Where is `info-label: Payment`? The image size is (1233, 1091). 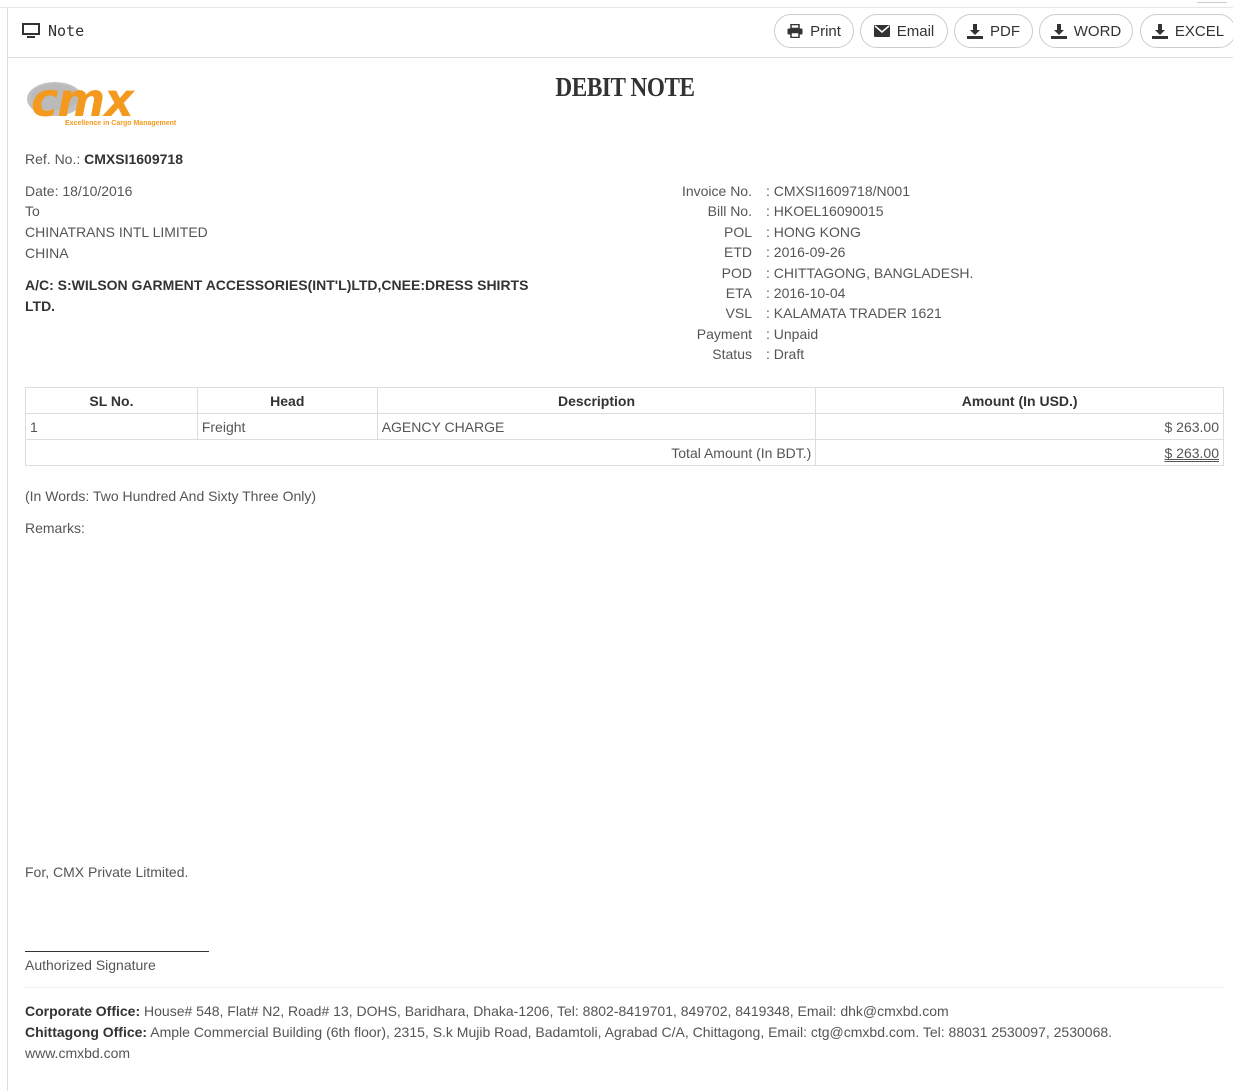 info-label: Payment is located at coordinates (724, 333).